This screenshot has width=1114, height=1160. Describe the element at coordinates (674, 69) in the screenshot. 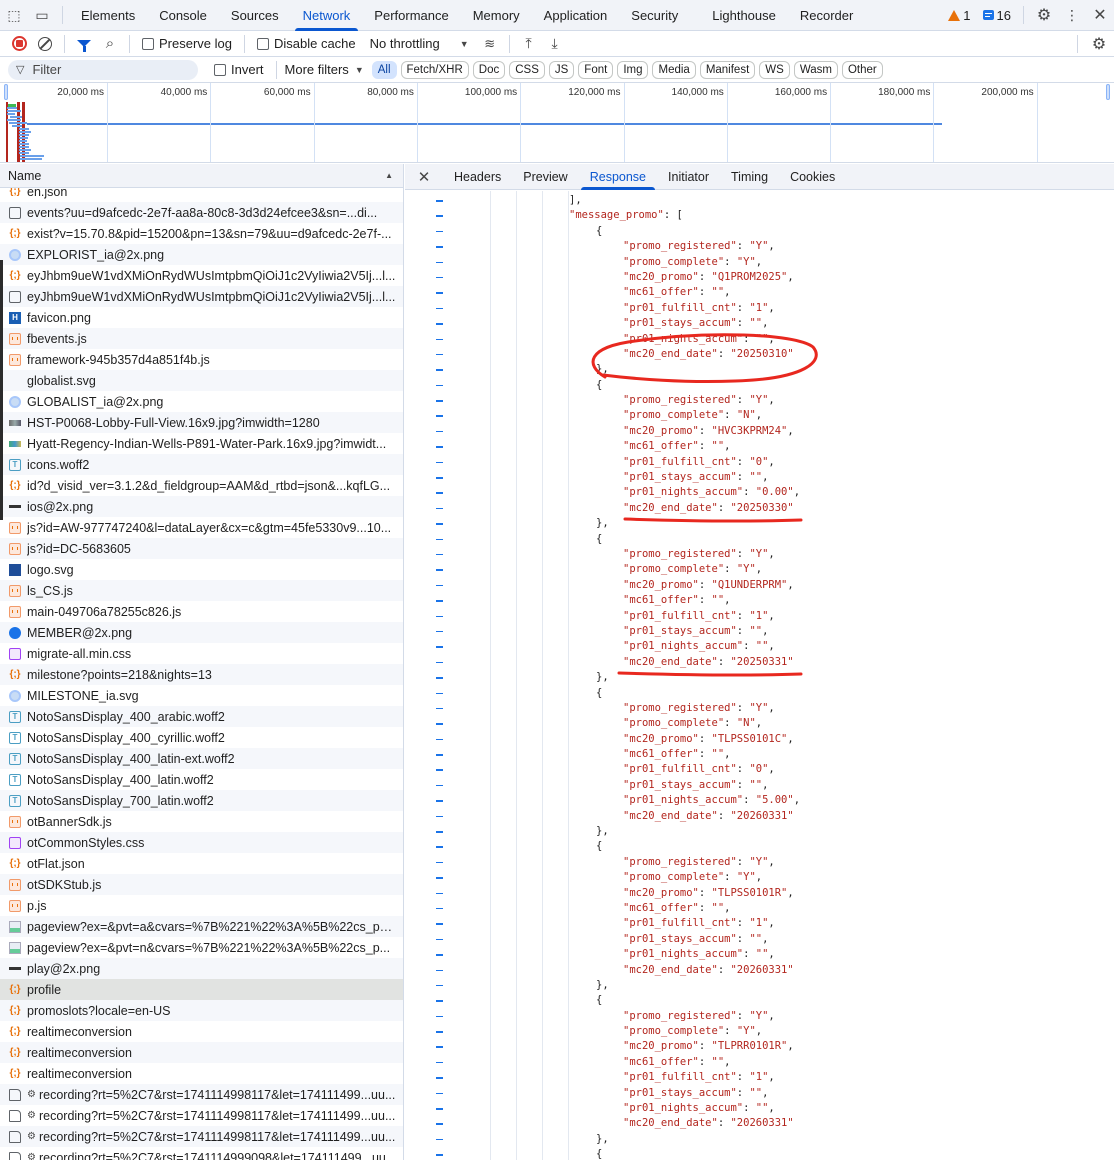

I see `filter-chip-media: Media` at that location.